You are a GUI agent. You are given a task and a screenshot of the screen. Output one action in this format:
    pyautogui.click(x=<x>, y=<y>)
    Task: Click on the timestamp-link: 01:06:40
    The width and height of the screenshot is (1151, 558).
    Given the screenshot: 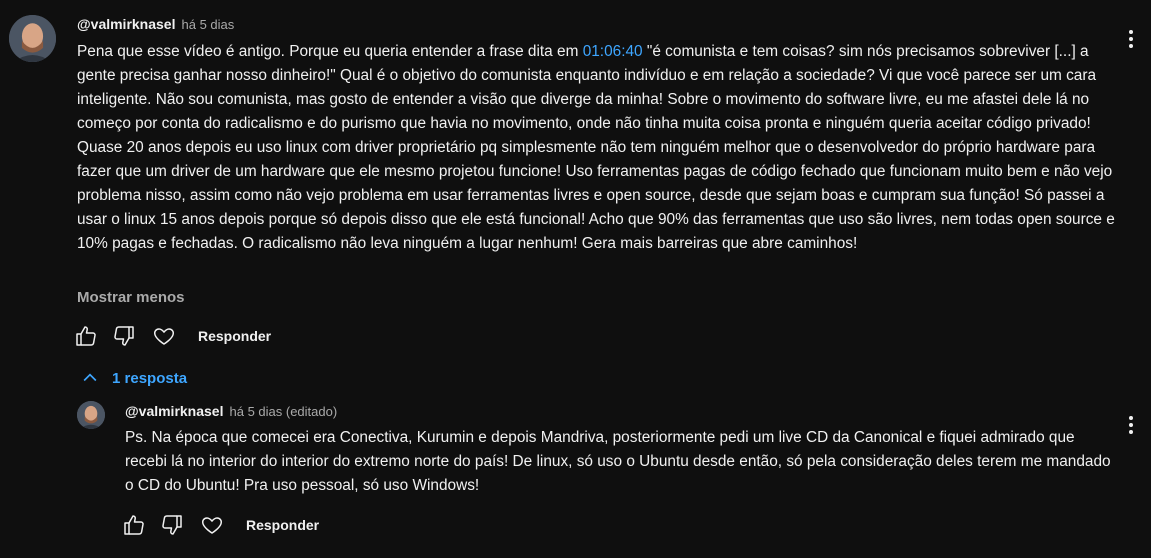 What is the action you would take?
    pyautogui.click(x=613, y=51)
    